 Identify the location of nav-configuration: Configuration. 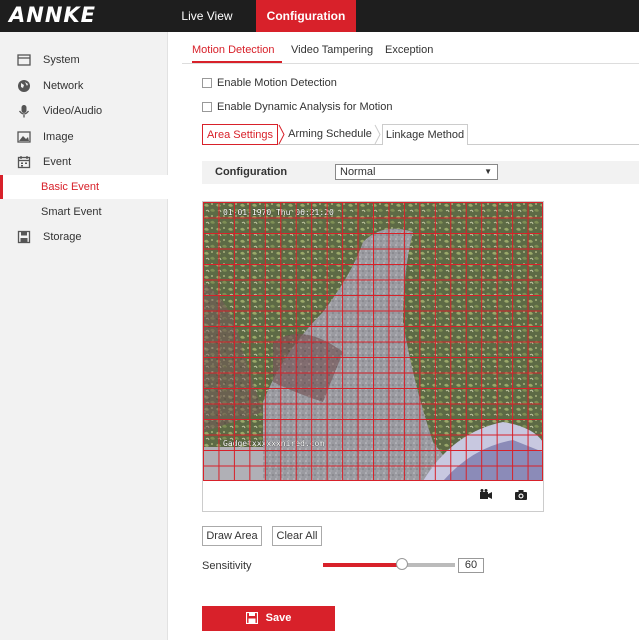
(306, 16).